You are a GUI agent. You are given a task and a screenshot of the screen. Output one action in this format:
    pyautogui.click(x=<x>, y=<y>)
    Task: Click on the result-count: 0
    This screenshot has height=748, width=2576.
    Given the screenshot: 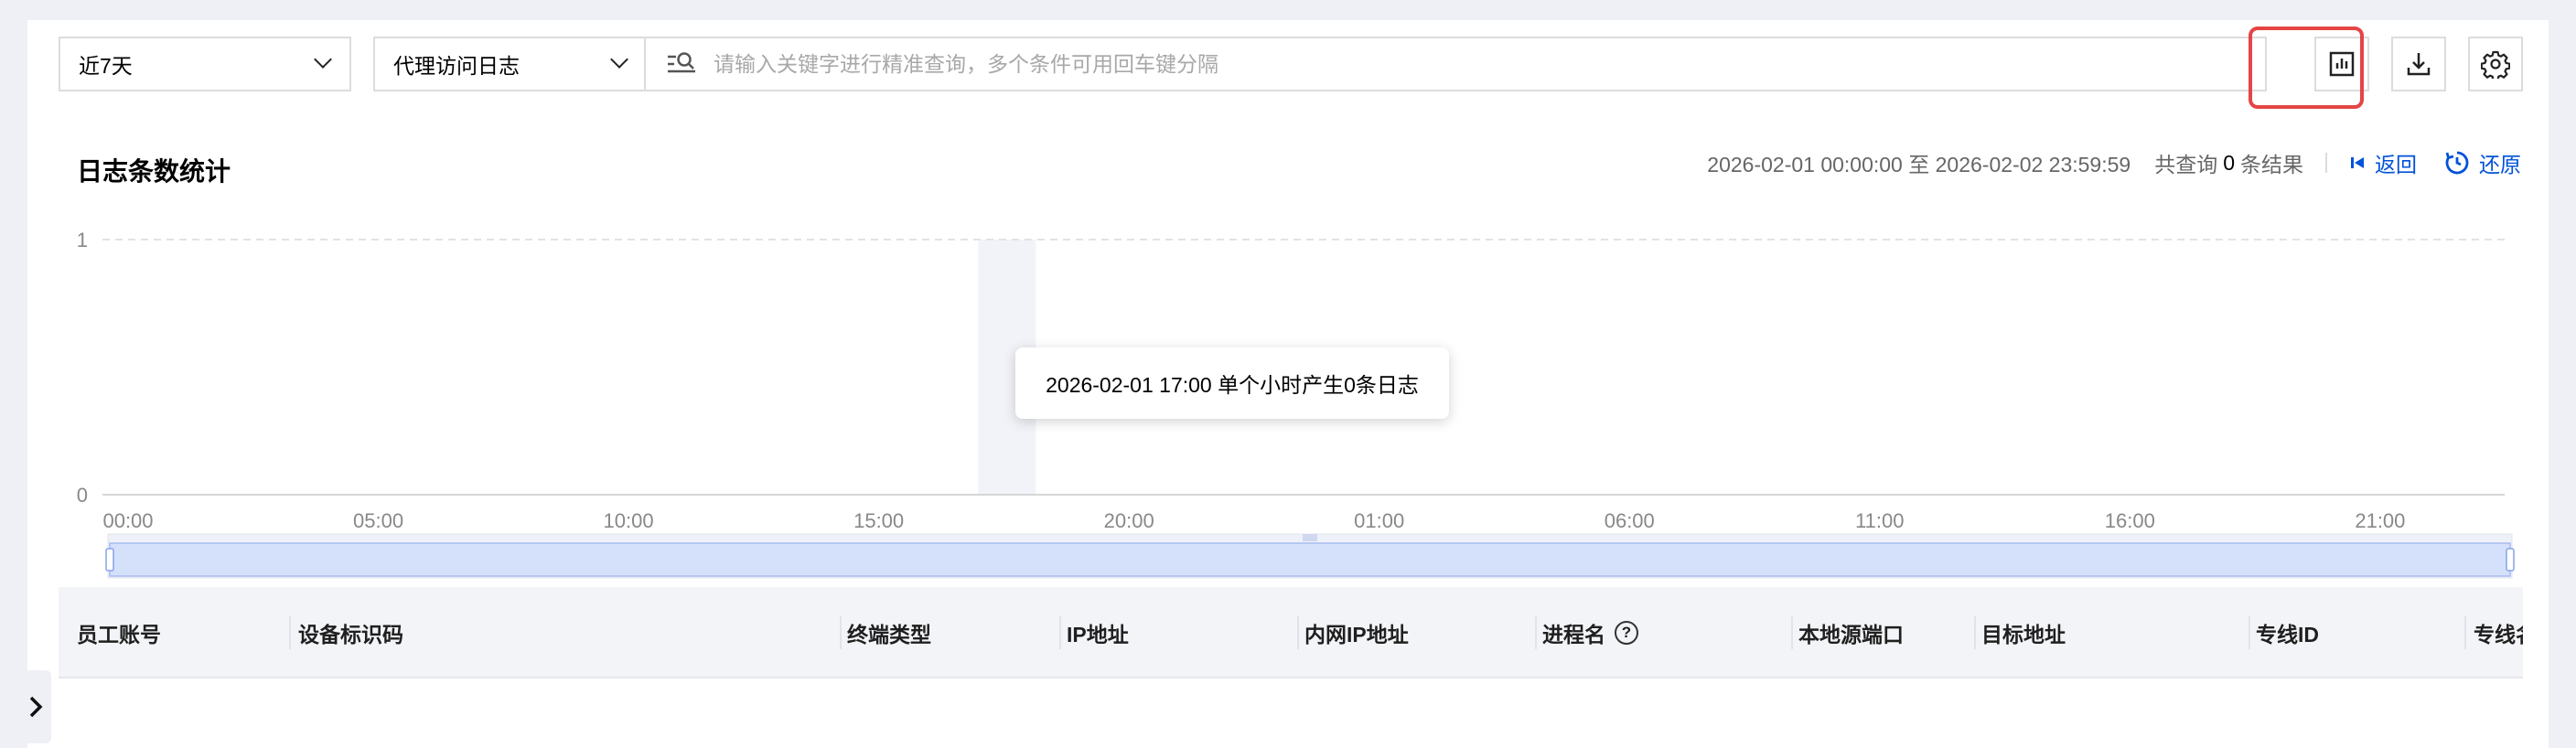 What is the action you would take?
    pyautogui.click(x=2229, y=162)
    